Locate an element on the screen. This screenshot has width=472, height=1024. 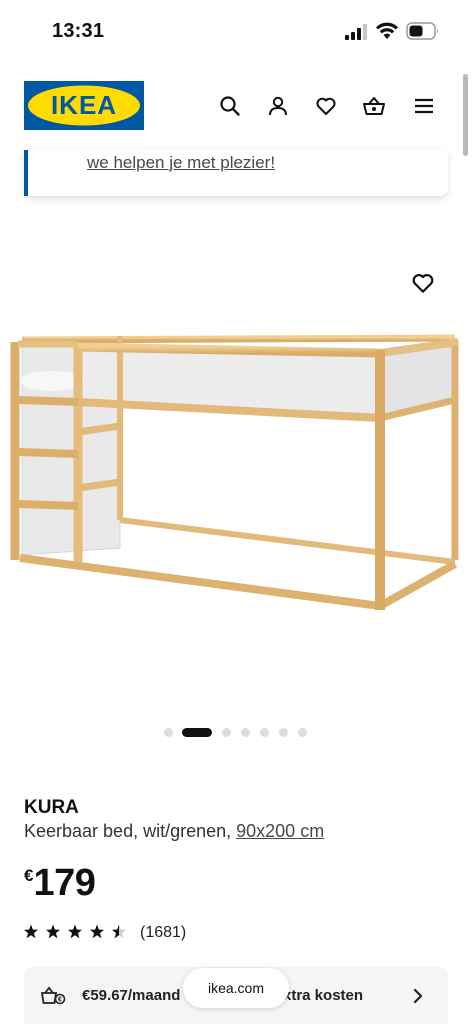
ikea-logo: IKEA is located at coordinates (84, 105).